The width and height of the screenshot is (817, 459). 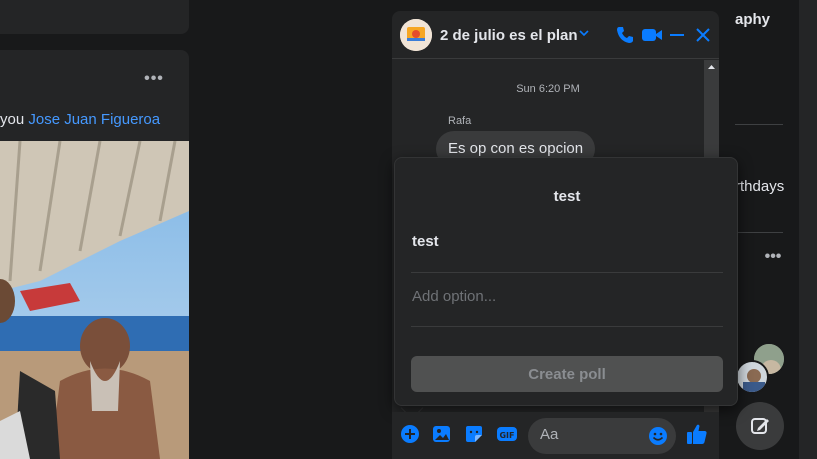 What do you see at coordinates (562, 296) in the screenshot?
I see `add-option-input` at bounding box center [562, 296].